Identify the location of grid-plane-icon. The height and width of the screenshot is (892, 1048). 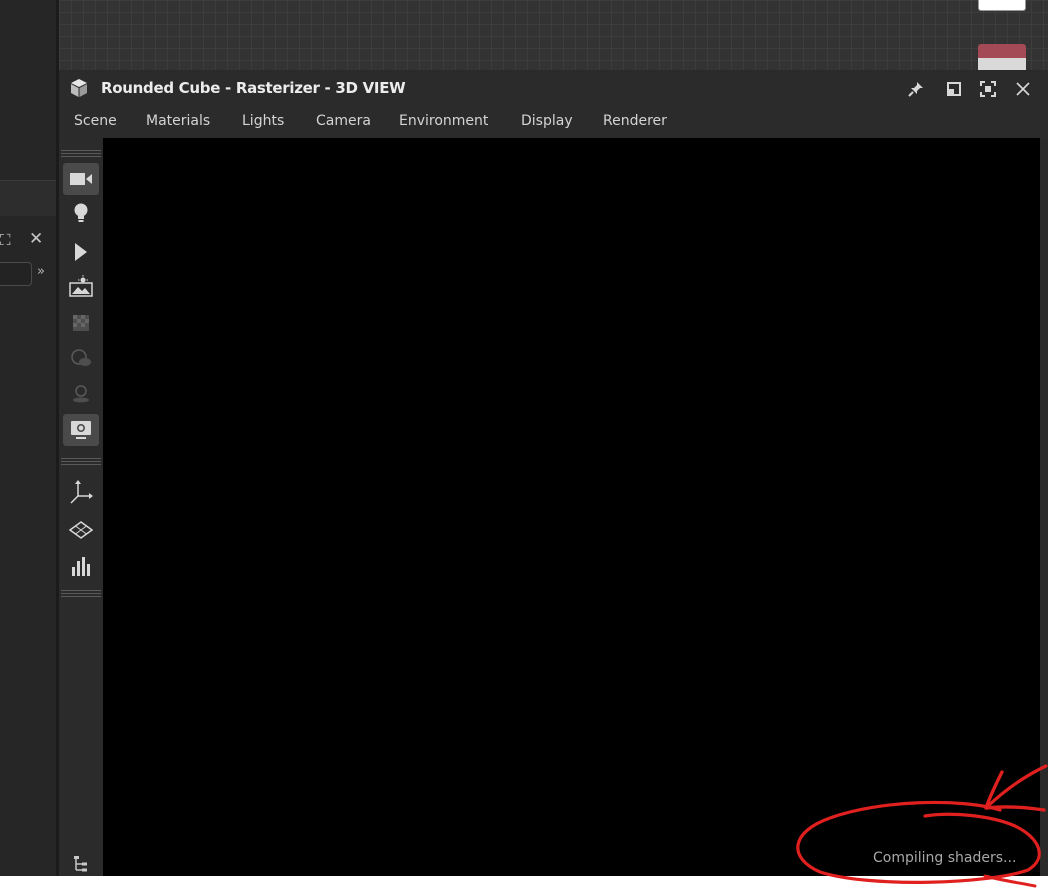
(81, 530).